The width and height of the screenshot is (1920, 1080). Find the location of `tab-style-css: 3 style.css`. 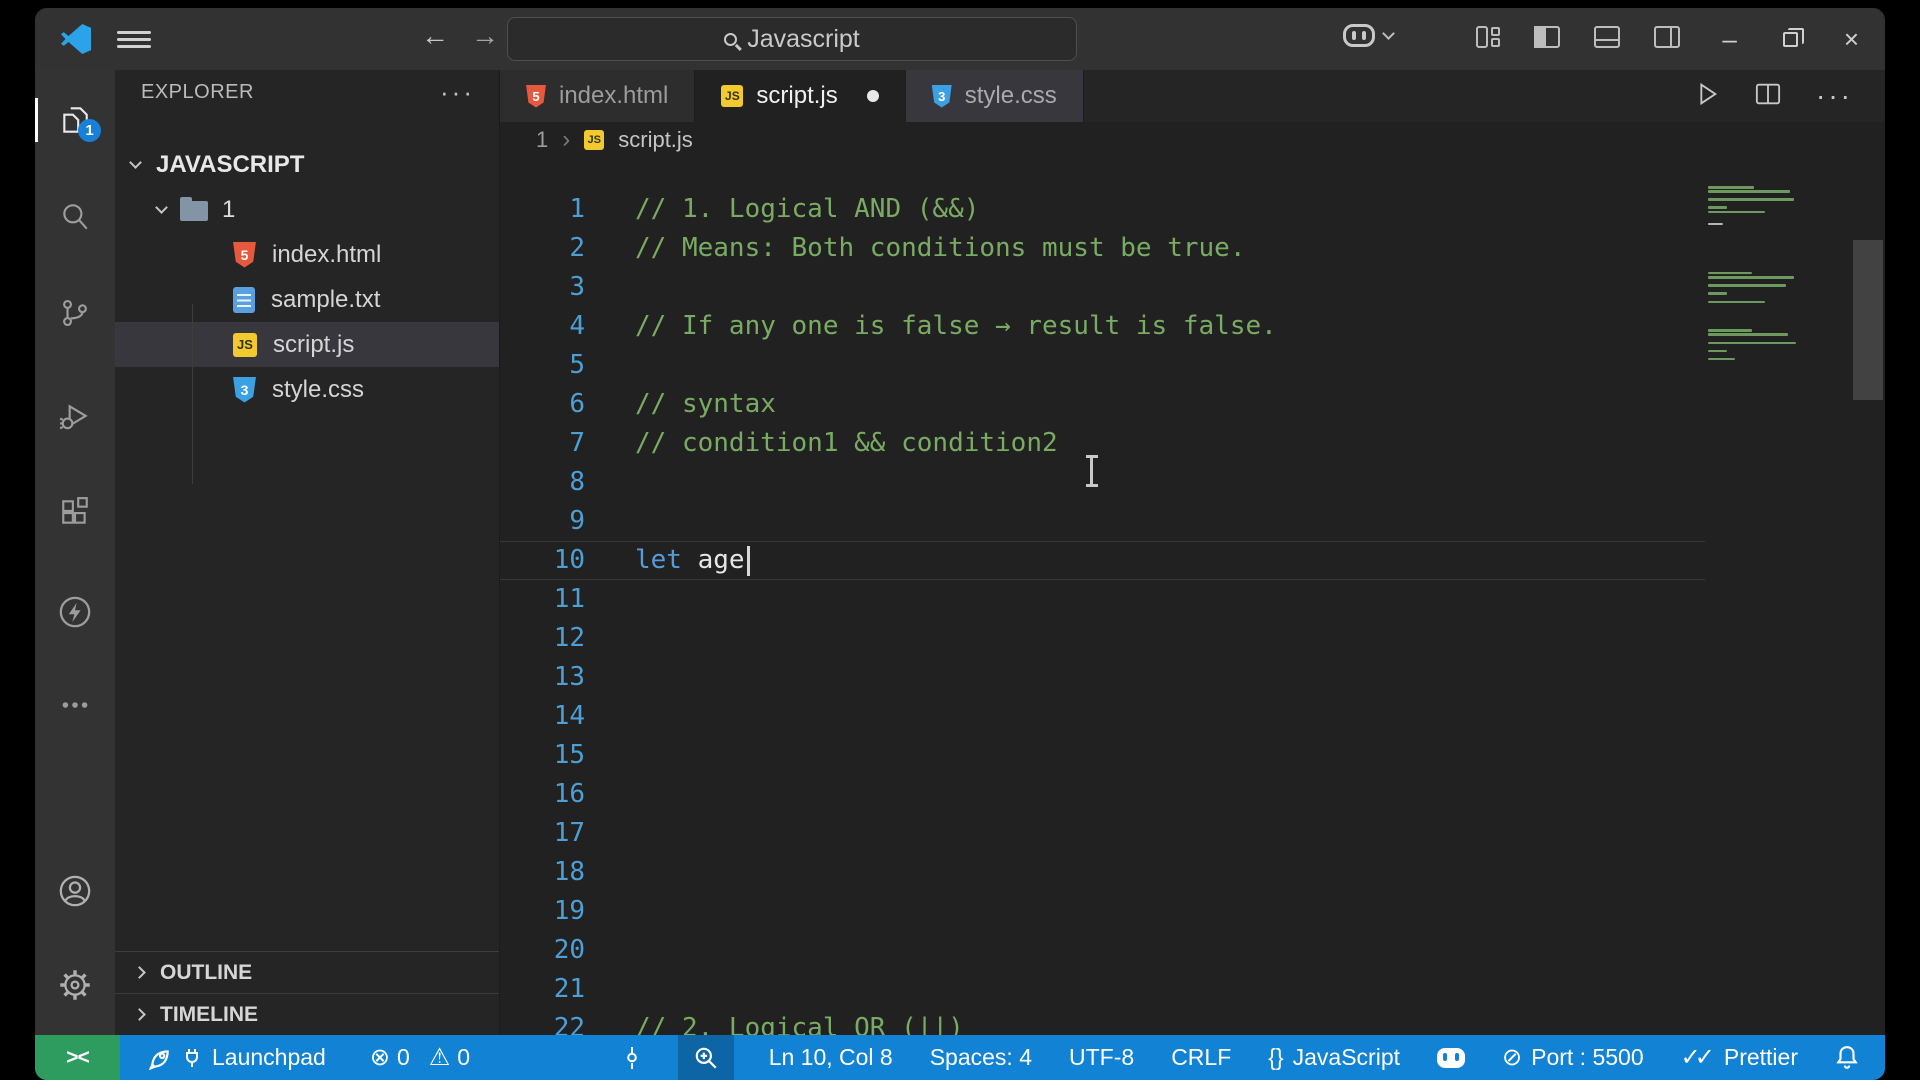

tab-style-css: 3 style.css is located at coordinates (994, 96).